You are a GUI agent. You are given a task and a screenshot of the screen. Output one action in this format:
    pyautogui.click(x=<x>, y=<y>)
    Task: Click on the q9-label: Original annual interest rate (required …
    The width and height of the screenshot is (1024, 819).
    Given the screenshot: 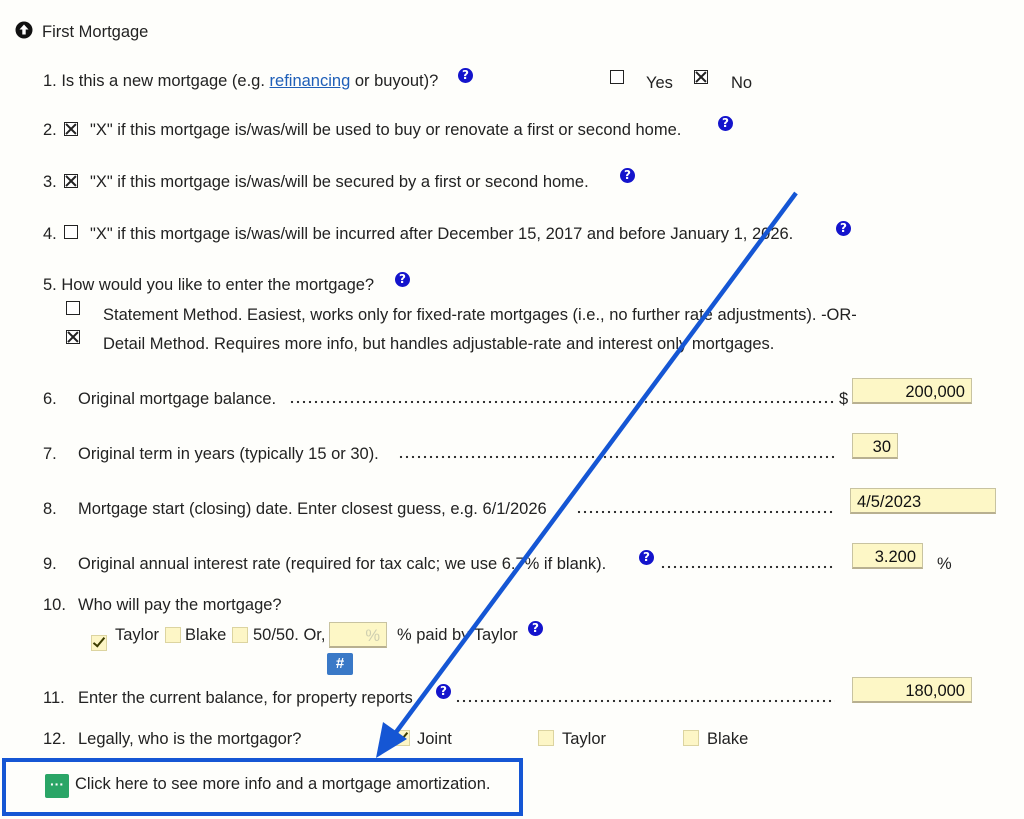 What is the action you would take?
    pyautogui.click(x=342, y=564)
    